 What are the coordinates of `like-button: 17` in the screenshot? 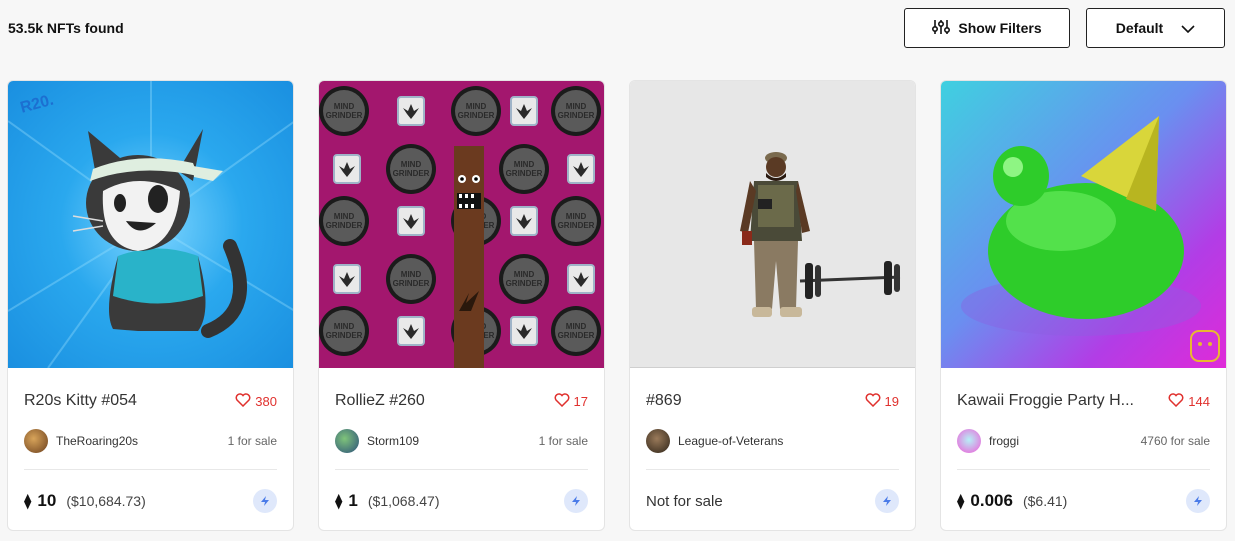 It's located at (571, 401).